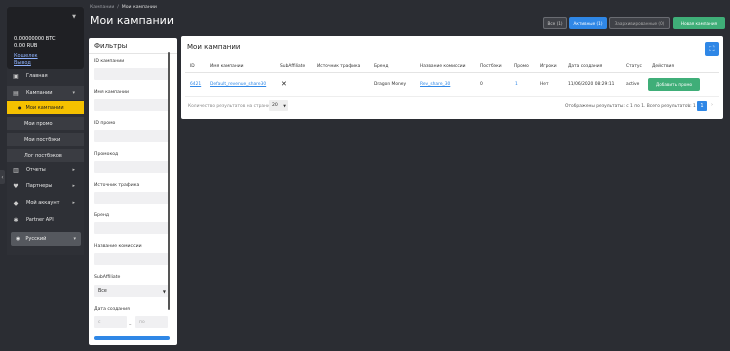 The width and height of the screenshot is (730, 351). I want to click on new-campaign-button: Новая кампания, so click(699, 23).